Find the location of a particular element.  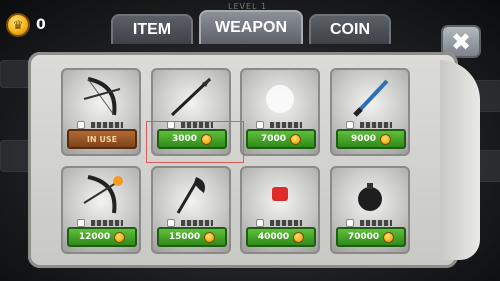

fire-crossbow-icon is located at coordinates (101, 195).